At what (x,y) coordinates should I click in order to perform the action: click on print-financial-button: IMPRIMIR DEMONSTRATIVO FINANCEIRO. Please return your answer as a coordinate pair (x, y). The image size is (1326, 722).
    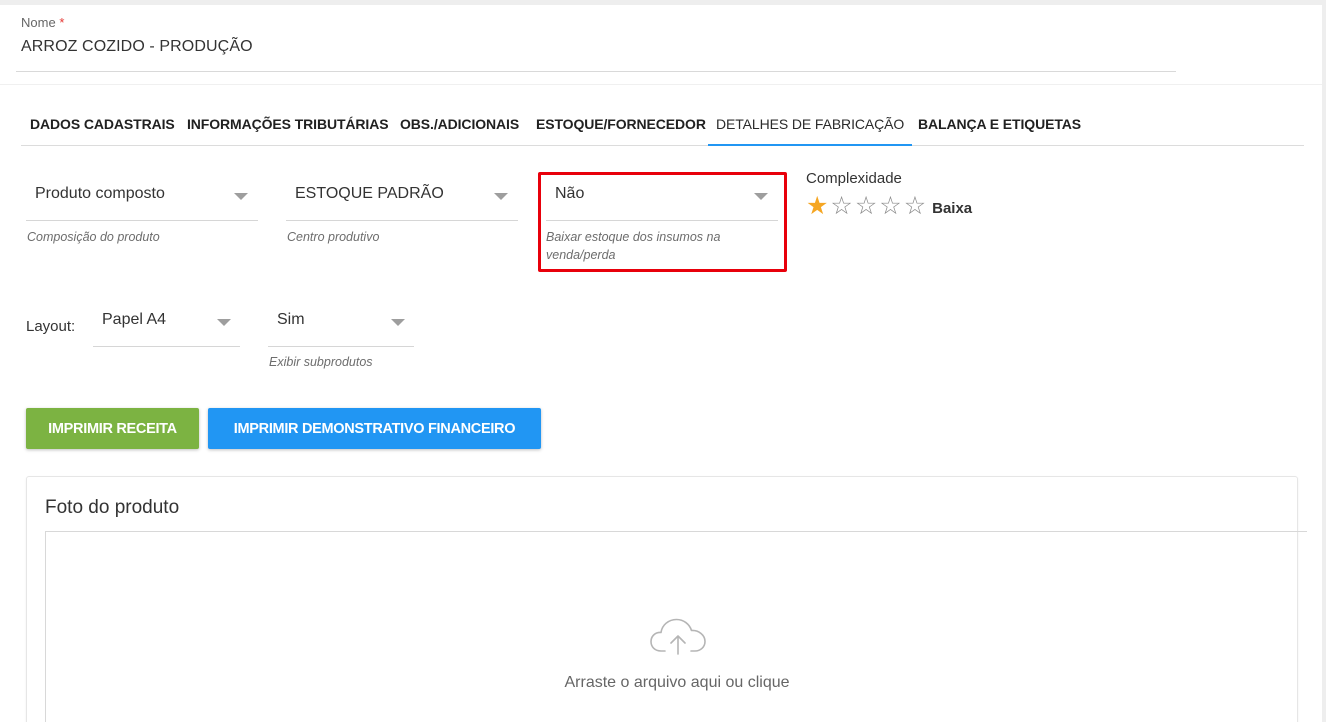
    Looking at the image, I should click on (374, 428).